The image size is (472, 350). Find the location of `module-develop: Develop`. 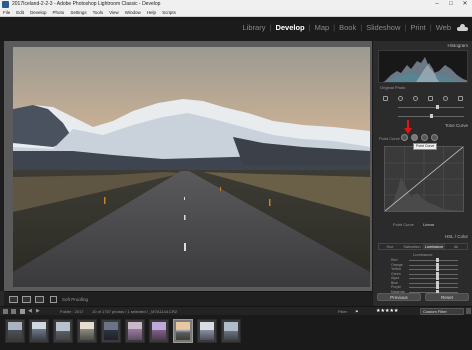

module-develop: Develop is located at coordinates (289, 27).